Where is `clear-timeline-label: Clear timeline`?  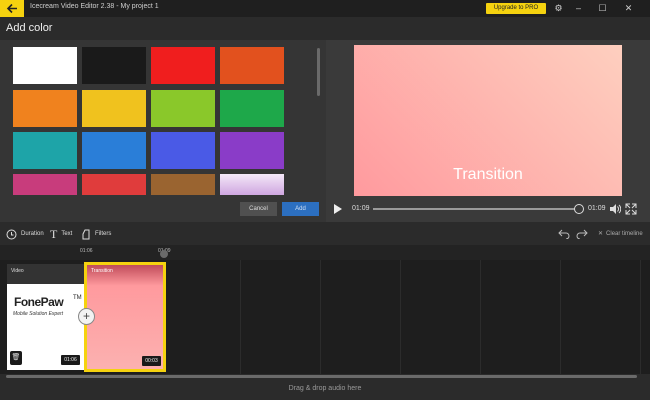 clear-timeline-label: Clear timeline is located at coordinates (624, 233).